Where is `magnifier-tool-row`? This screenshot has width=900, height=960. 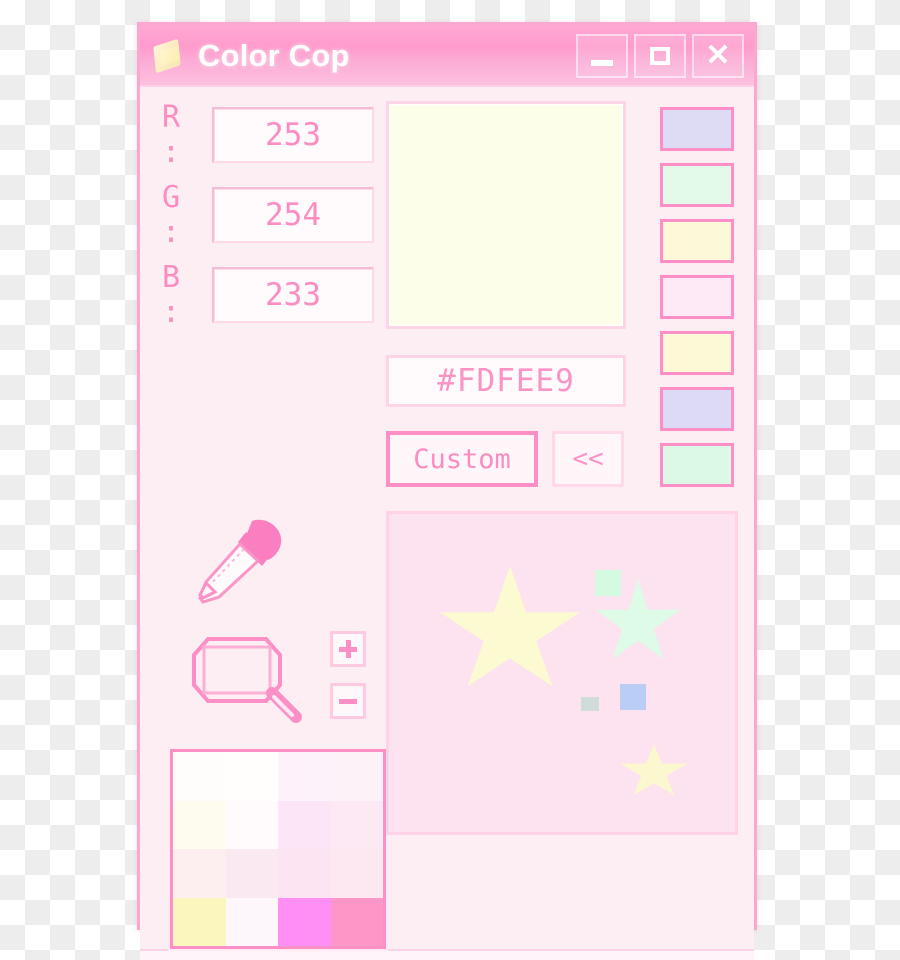
magnifier-tool-row is located at coordinates (263, 675).